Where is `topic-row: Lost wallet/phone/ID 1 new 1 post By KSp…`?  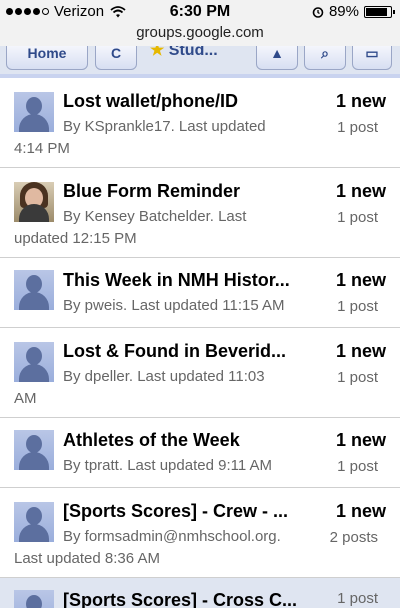 topic-row: Lost wallet/phone/ID 1 new 1 post By KSp… is located at coordinates (200, 123).